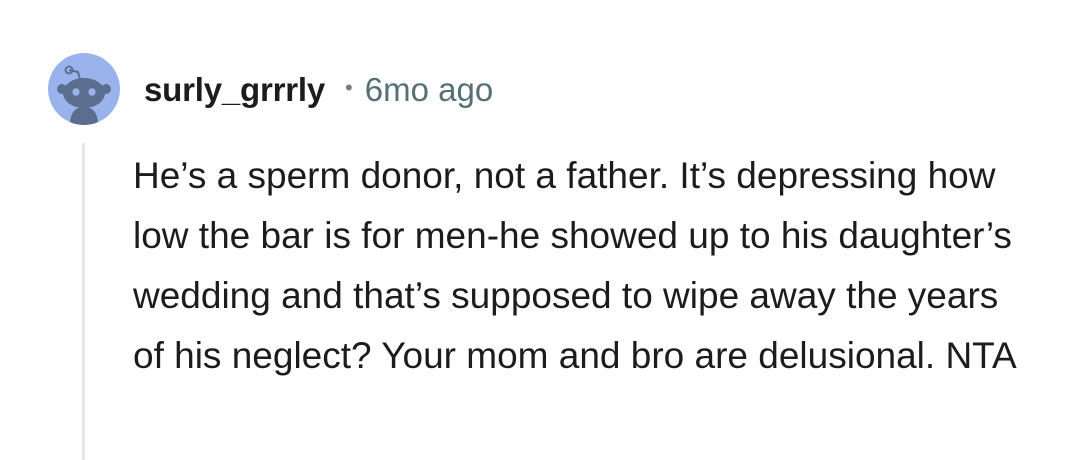  Describe the element at coordinates (83, 301) in the screenshot. I see `thread-line` at that location.